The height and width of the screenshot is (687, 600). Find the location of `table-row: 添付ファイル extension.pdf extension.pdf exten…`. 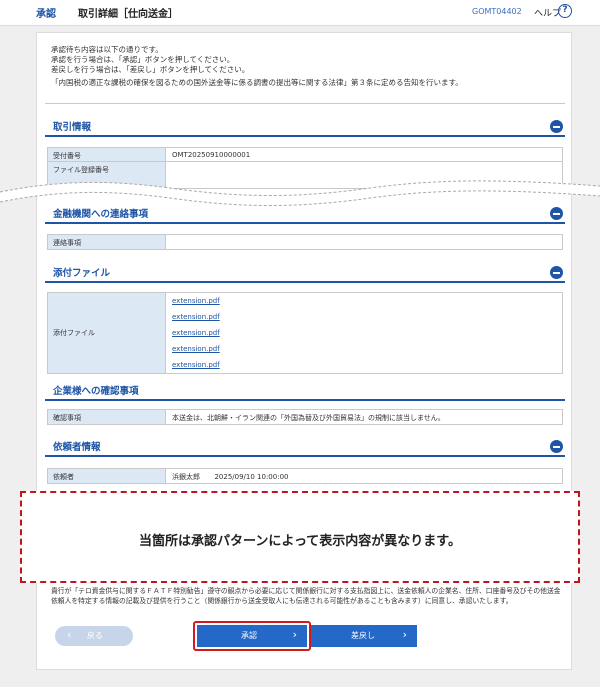

table-row: 添付ファイル extension.pdf extension.pdf exten… is located at coordinates (305, 333).